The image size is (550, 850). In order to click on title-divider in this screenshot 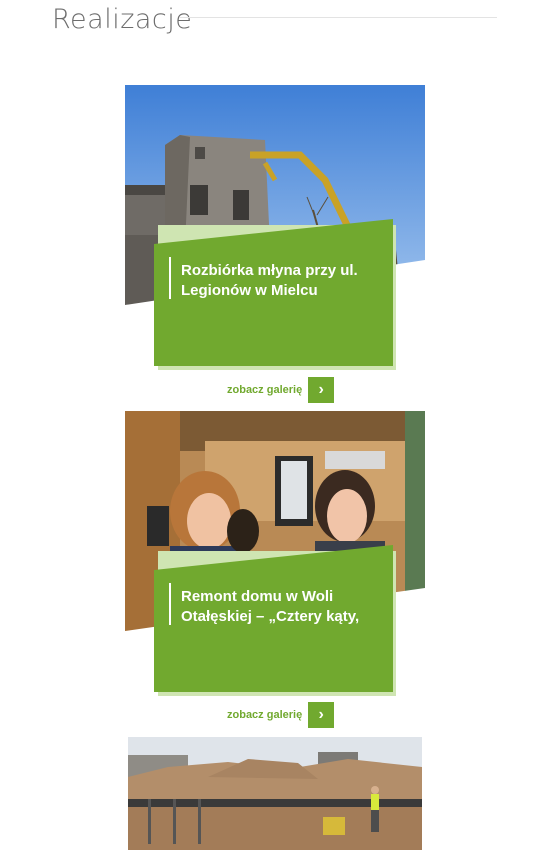, I will do `click(338, 17)`.